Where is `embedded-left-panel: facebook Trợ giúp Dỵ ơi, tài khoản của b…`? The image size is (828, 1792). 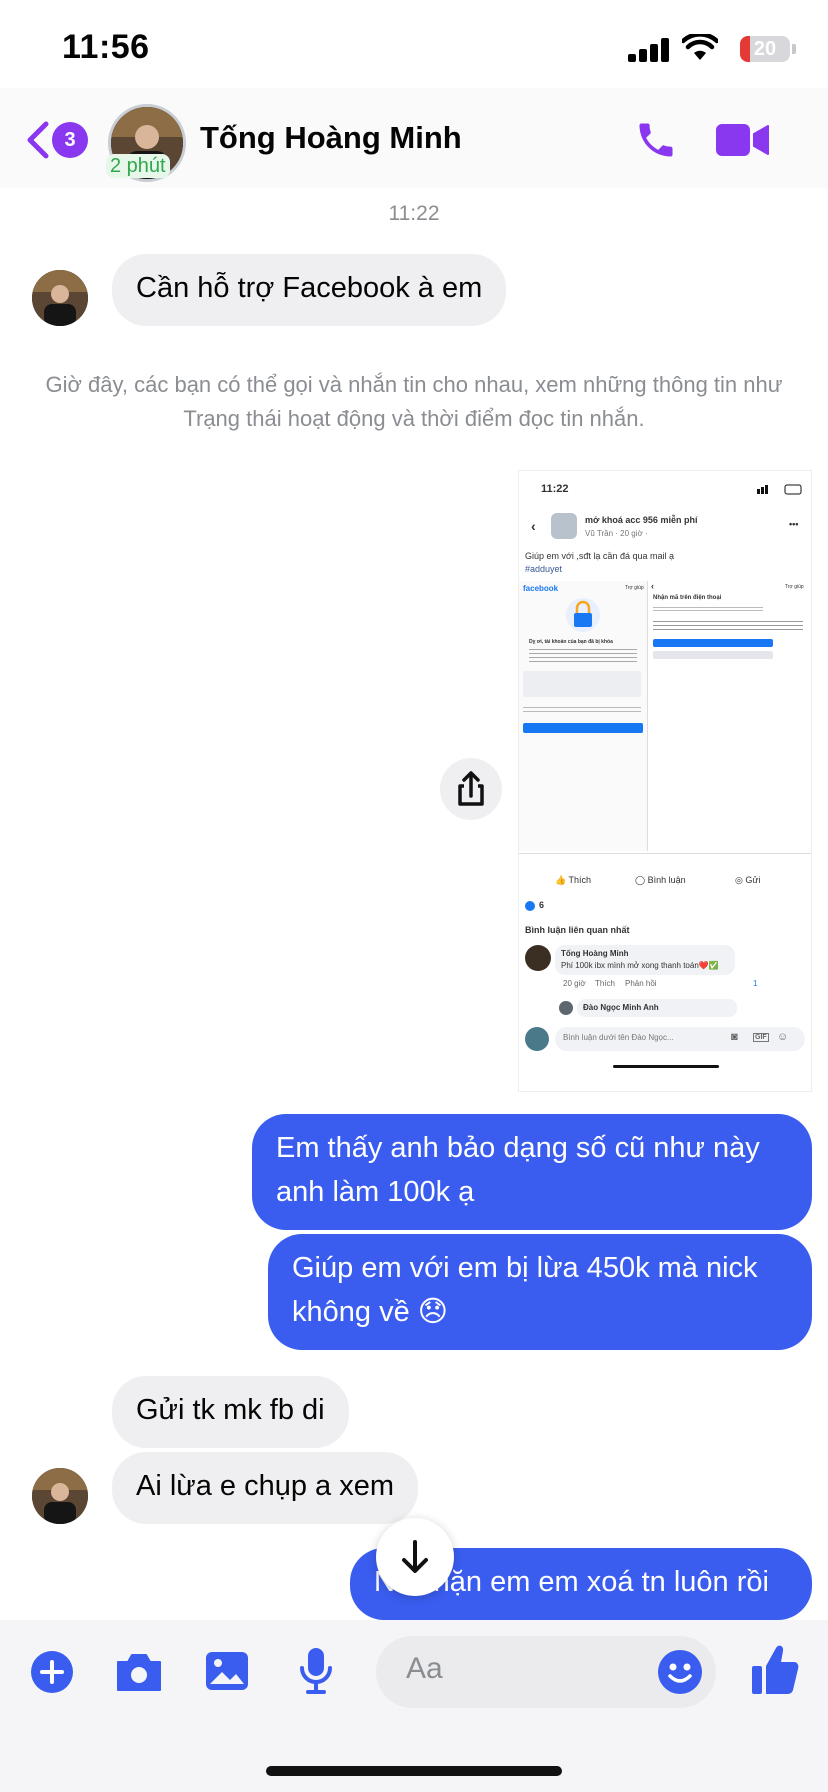
embedded-left-panel: facebook Trợ giúp Dỵ ơi, tài khoản của b… is located at coordinates (583, 716).